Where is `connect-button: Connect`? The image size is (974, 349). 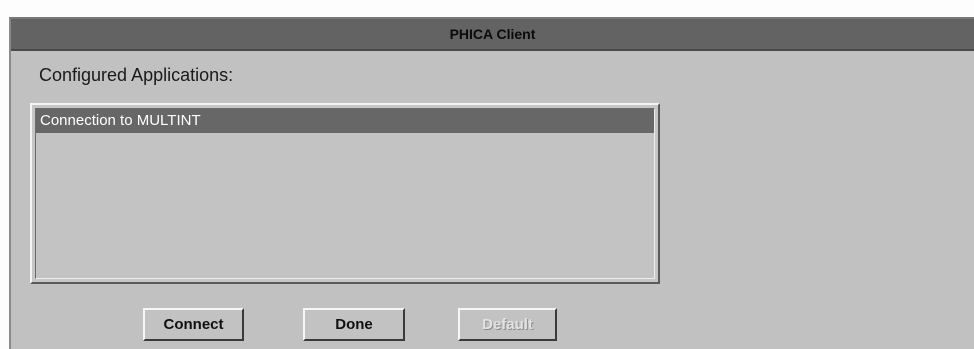
connect-button: Connect is located at coordinates (193, 324).